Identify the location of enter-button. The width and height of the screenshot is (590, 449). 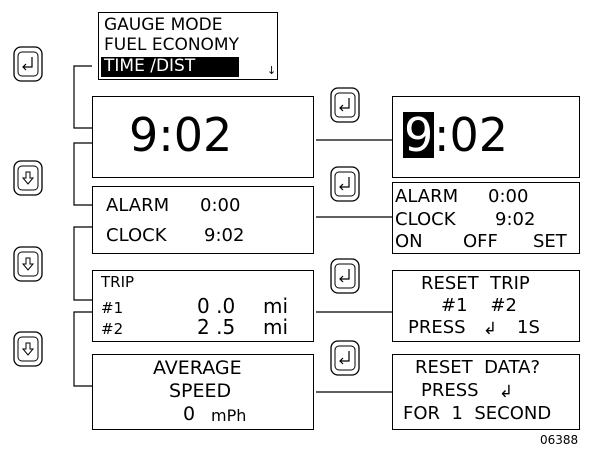
(28, 64).